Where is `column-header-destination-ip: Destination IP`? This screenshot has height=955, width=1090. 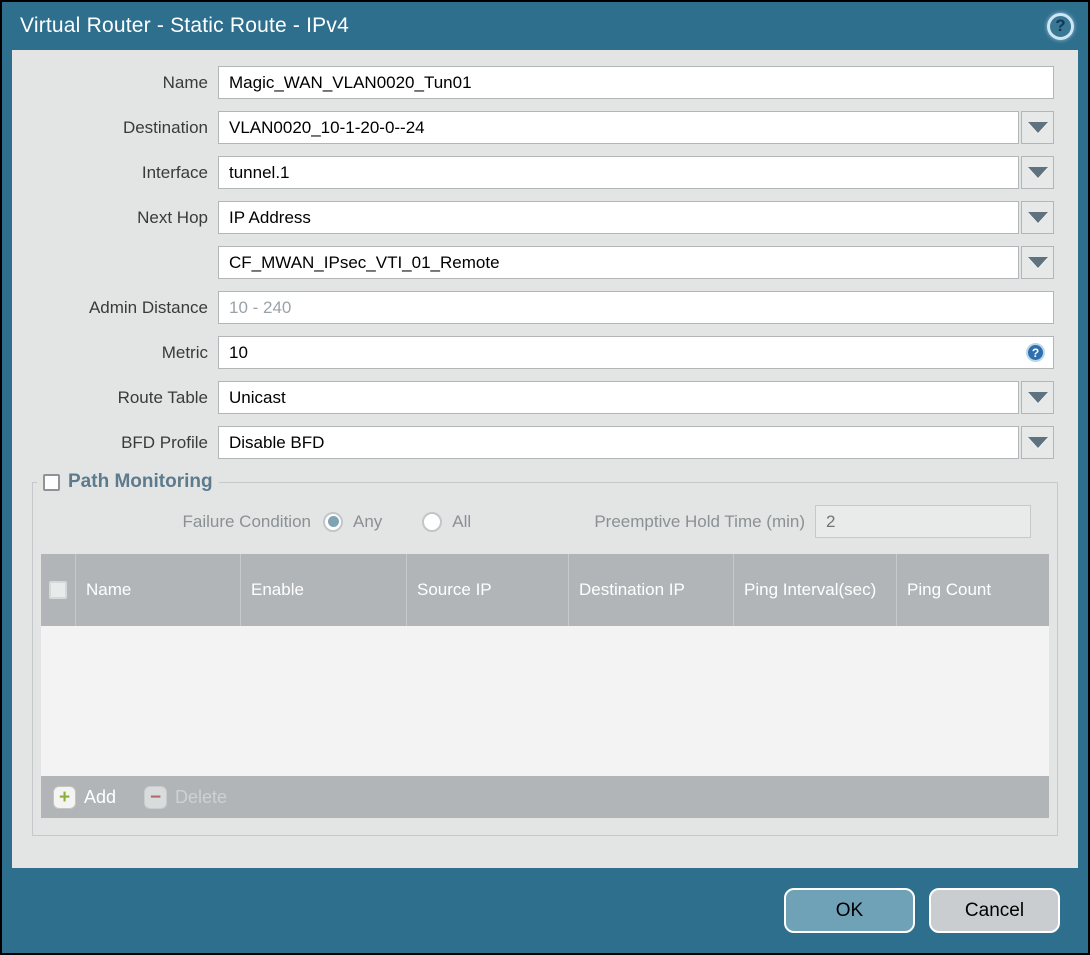 column-header-destination-ip: Destination IP is located at coordinates (650, 590).